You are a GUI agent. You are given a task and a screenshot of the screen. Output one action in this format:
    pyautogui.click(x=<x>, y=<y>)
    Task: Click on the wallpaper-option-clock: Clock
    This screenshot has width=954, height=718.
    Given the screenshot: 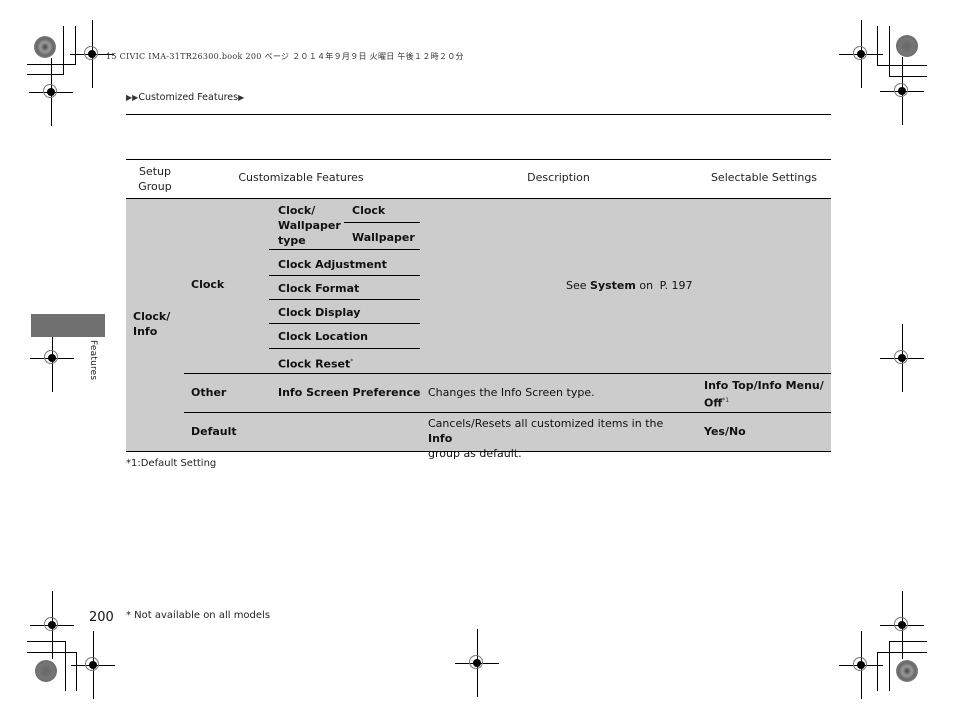 What is the action you would take?
    pyautogui.click(x=369, y=210)
    